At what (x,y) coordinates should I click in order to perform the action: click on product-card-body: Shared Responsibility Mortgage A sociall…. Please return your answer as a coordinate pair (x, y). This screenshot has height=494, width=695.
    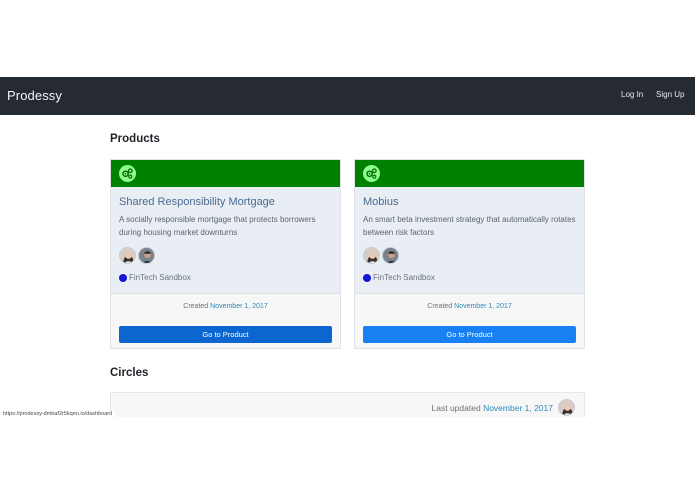
    Looking at the image, I should click on (225, 240).